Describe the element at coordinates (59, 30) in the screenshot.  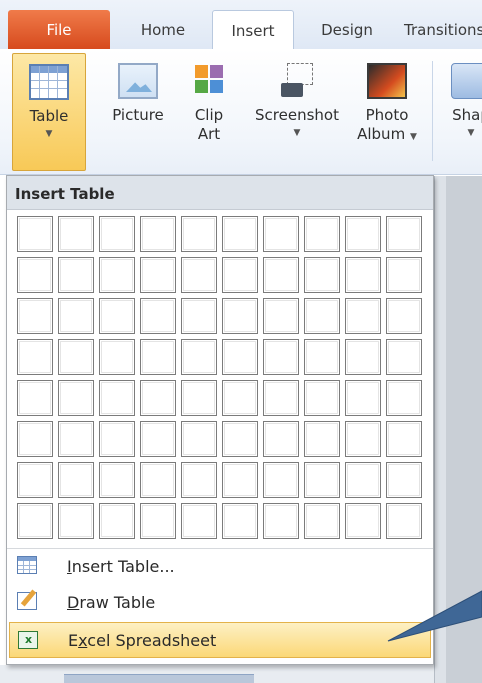
I see `tab-file: File` at that location.